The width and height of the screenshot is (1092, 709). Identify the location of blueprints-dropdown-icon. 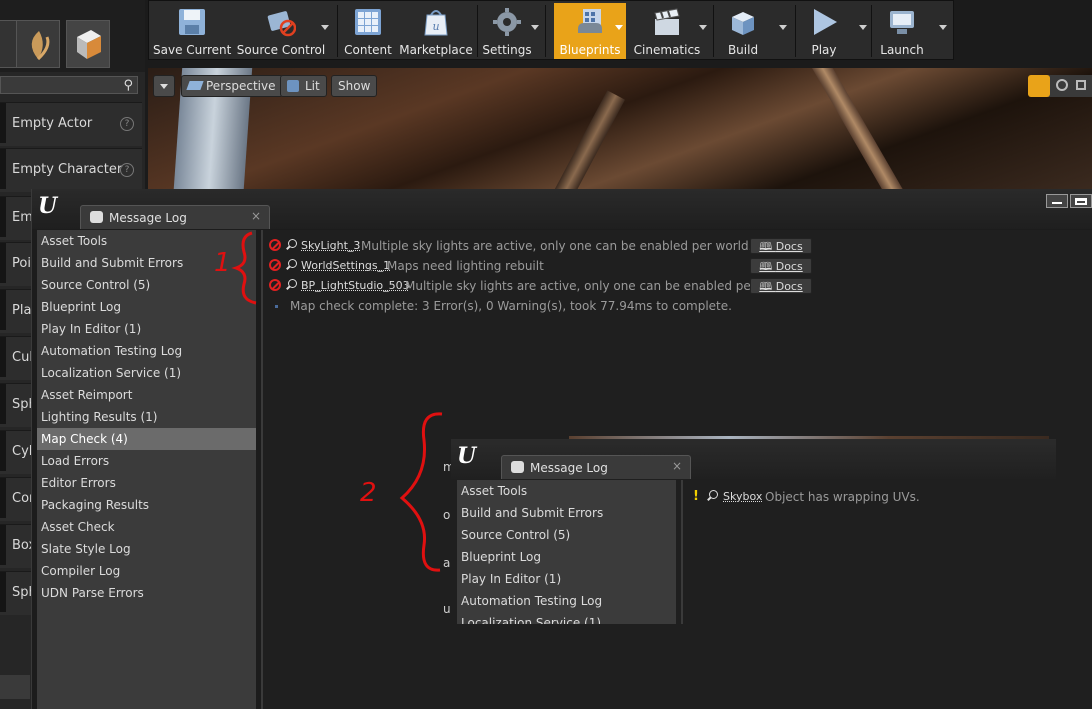
(619, 27).